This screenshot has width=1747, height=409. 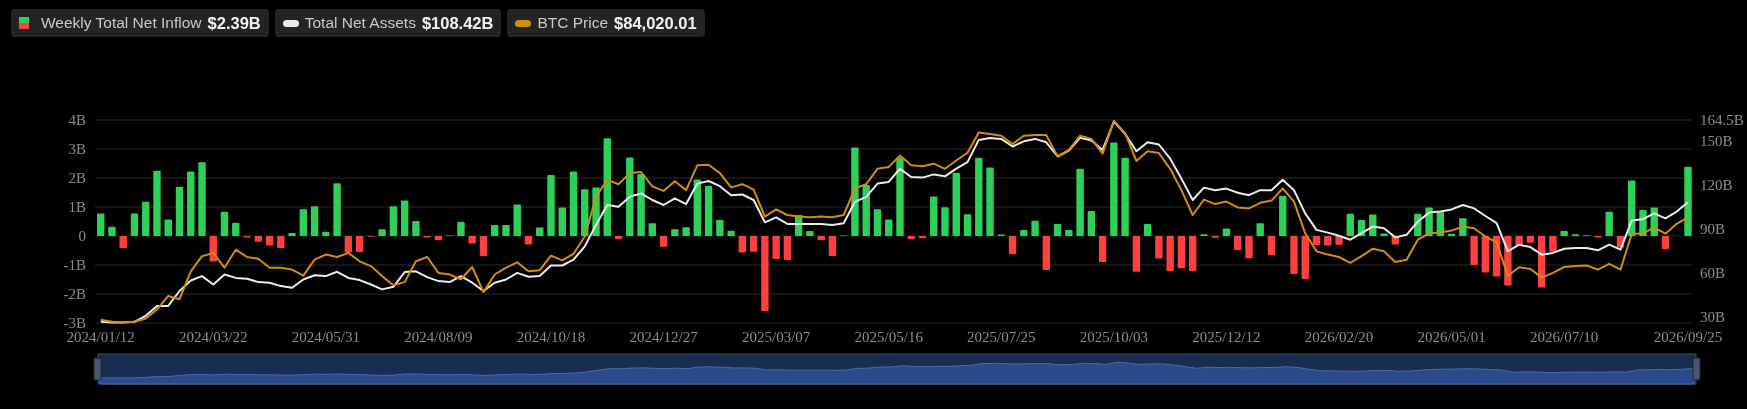 I want to click on axis-label: -2B, so click(x=74, y=294).